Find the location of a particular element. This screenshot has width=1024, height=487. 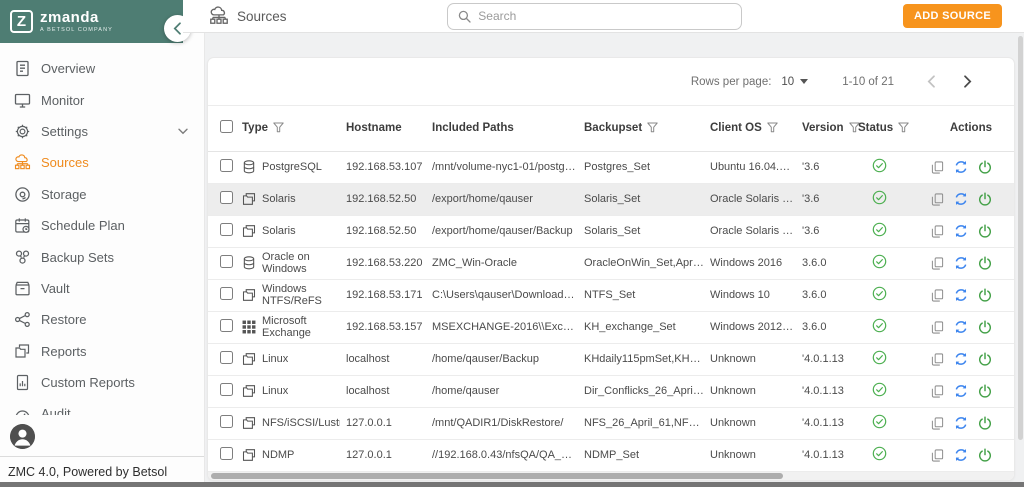

horizontal-scrollbar-track is located at coordinates (611, 475).